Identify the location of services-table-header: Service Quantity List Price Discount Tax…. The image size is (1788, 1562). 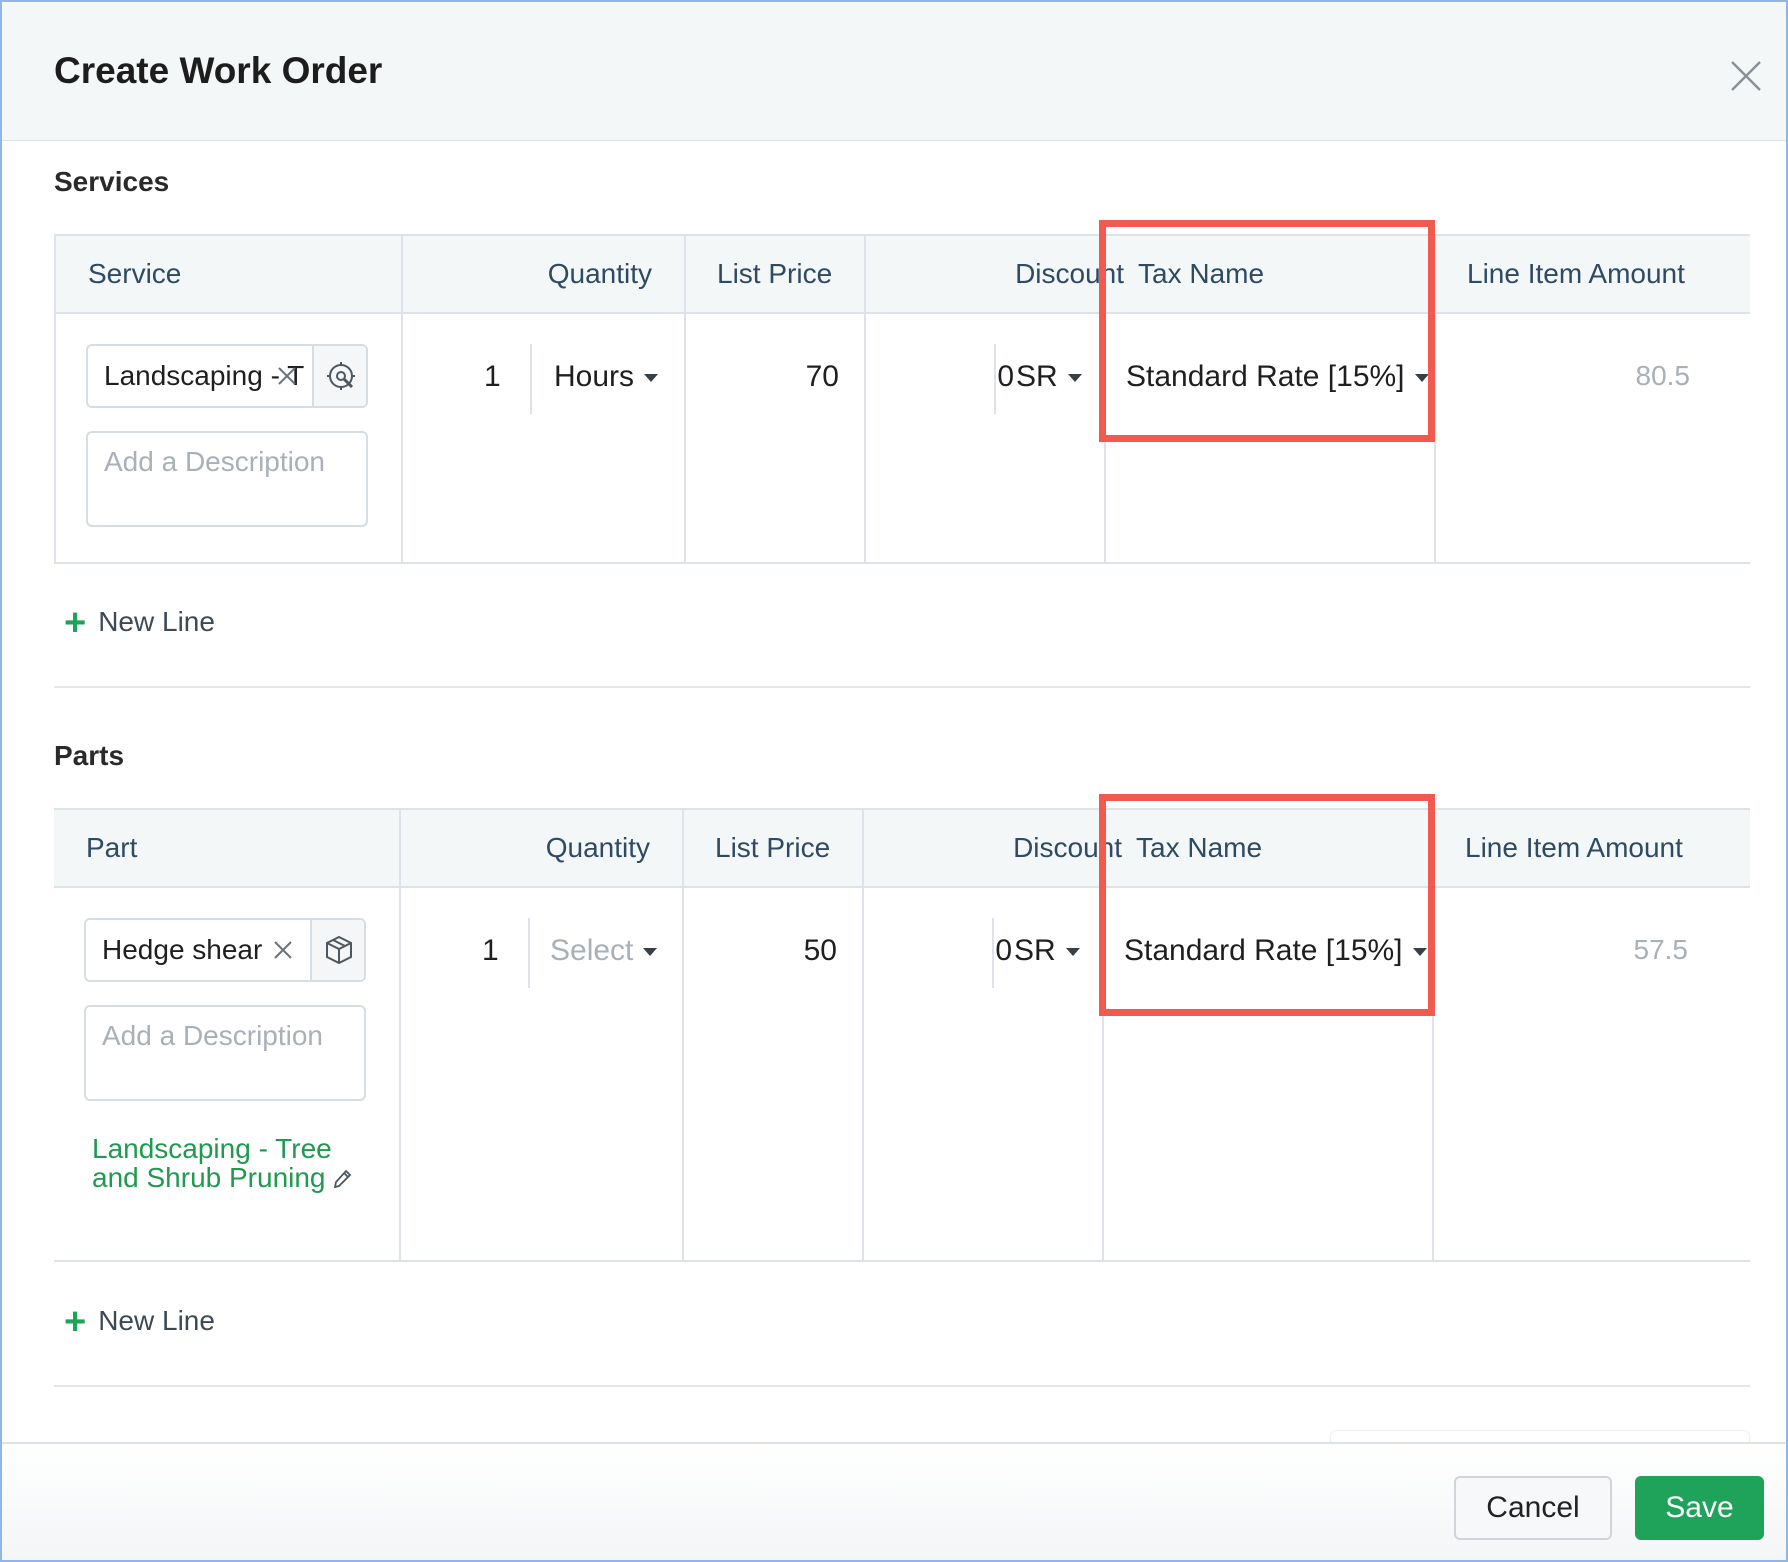
(902, 274).